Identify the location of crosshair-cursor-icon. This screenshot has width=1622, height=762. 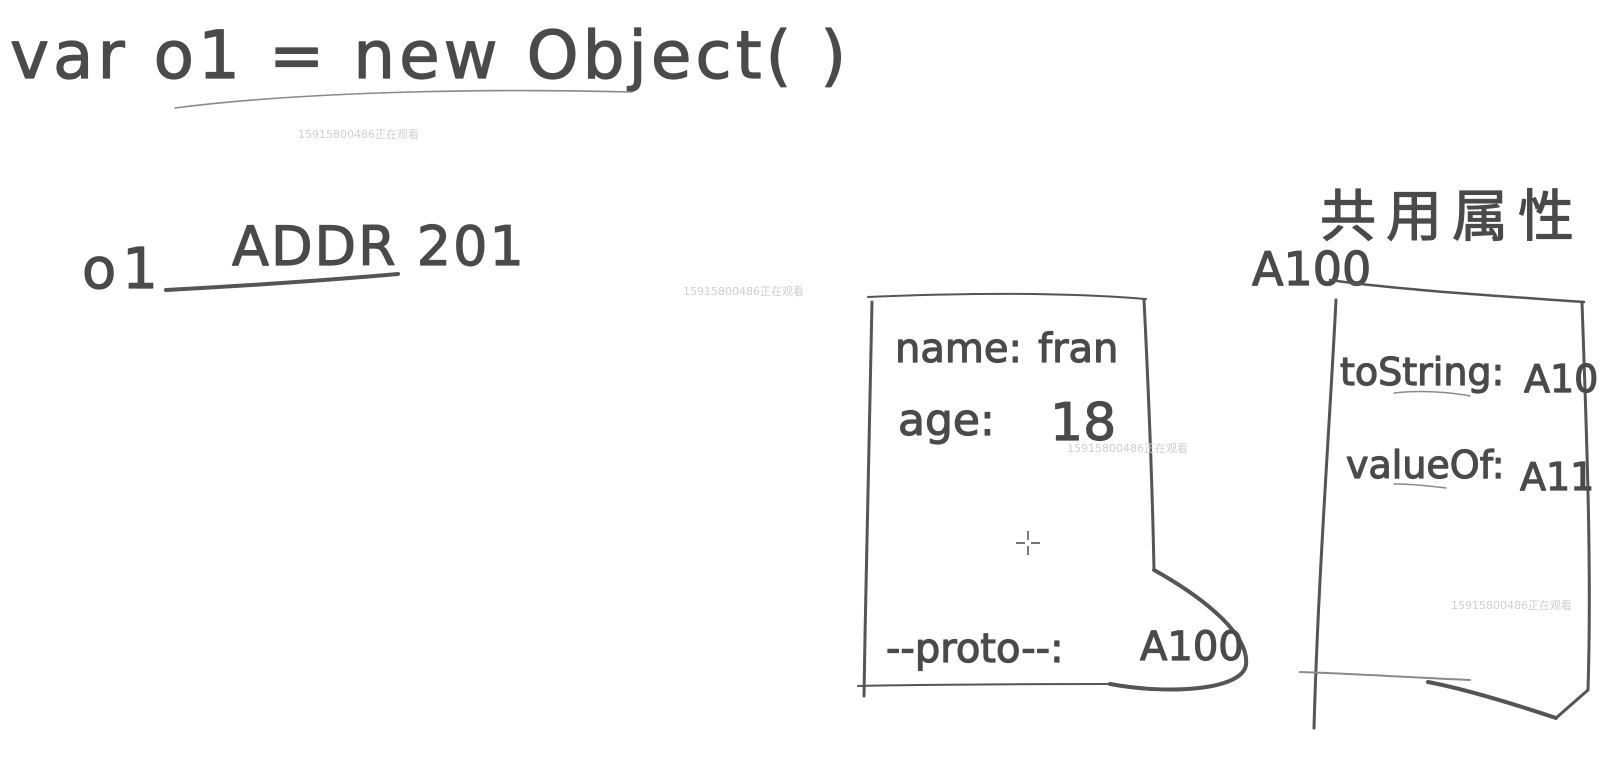
(1028, 543).